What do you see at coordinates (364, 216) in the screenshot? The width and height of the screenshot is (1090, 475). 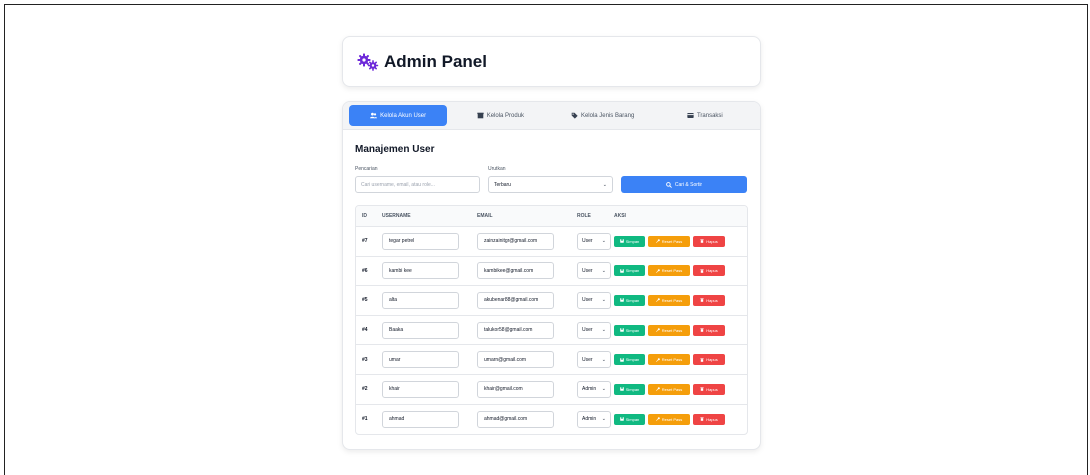 I see `header-id: ID` at bounding box center [364, 216].